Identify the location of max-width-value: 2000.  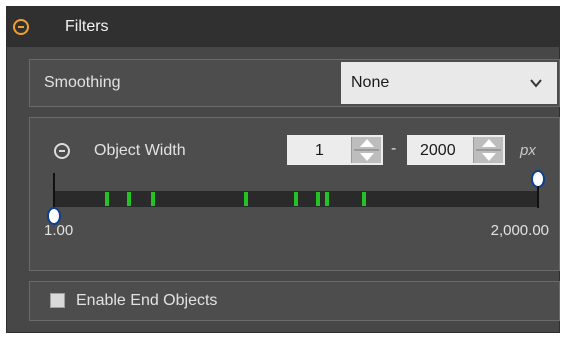
(438, 151).